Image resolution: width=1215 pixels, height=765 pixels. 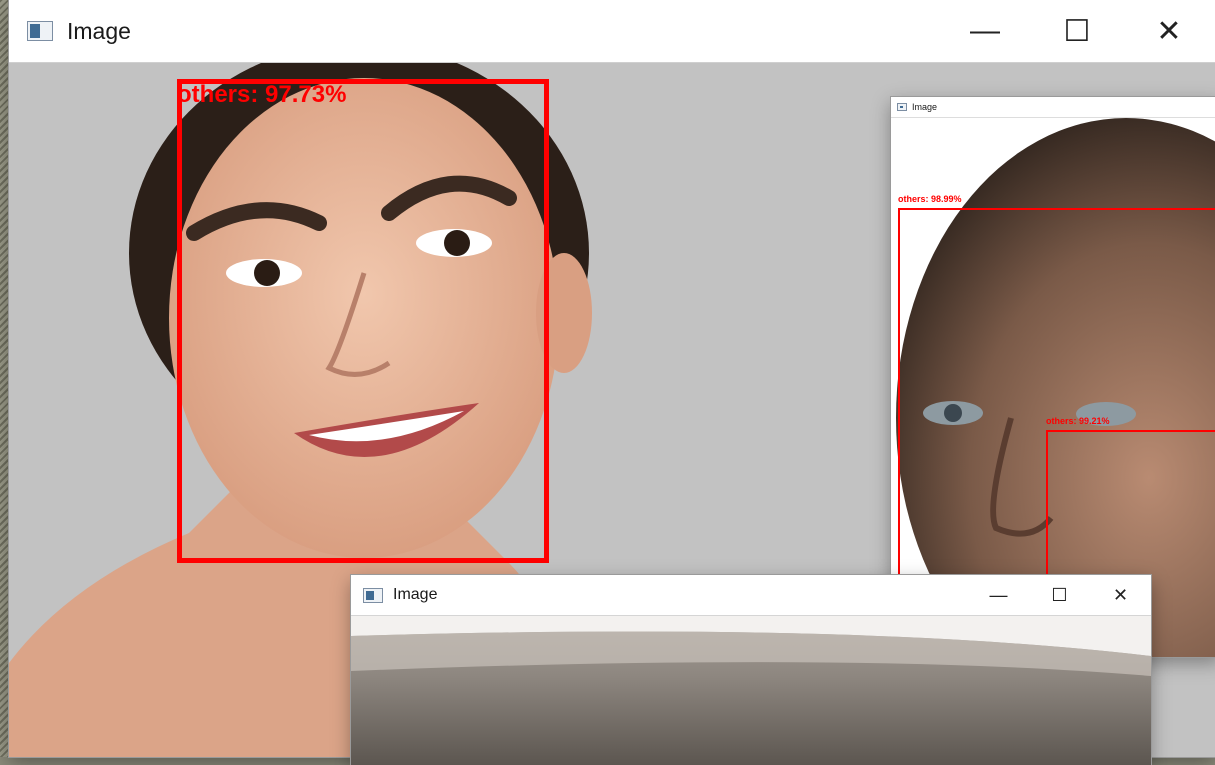 What do you see at coordinates (751, 646) in the screenshot?
I see `webcam-frame` at bounding box center [751, 646].